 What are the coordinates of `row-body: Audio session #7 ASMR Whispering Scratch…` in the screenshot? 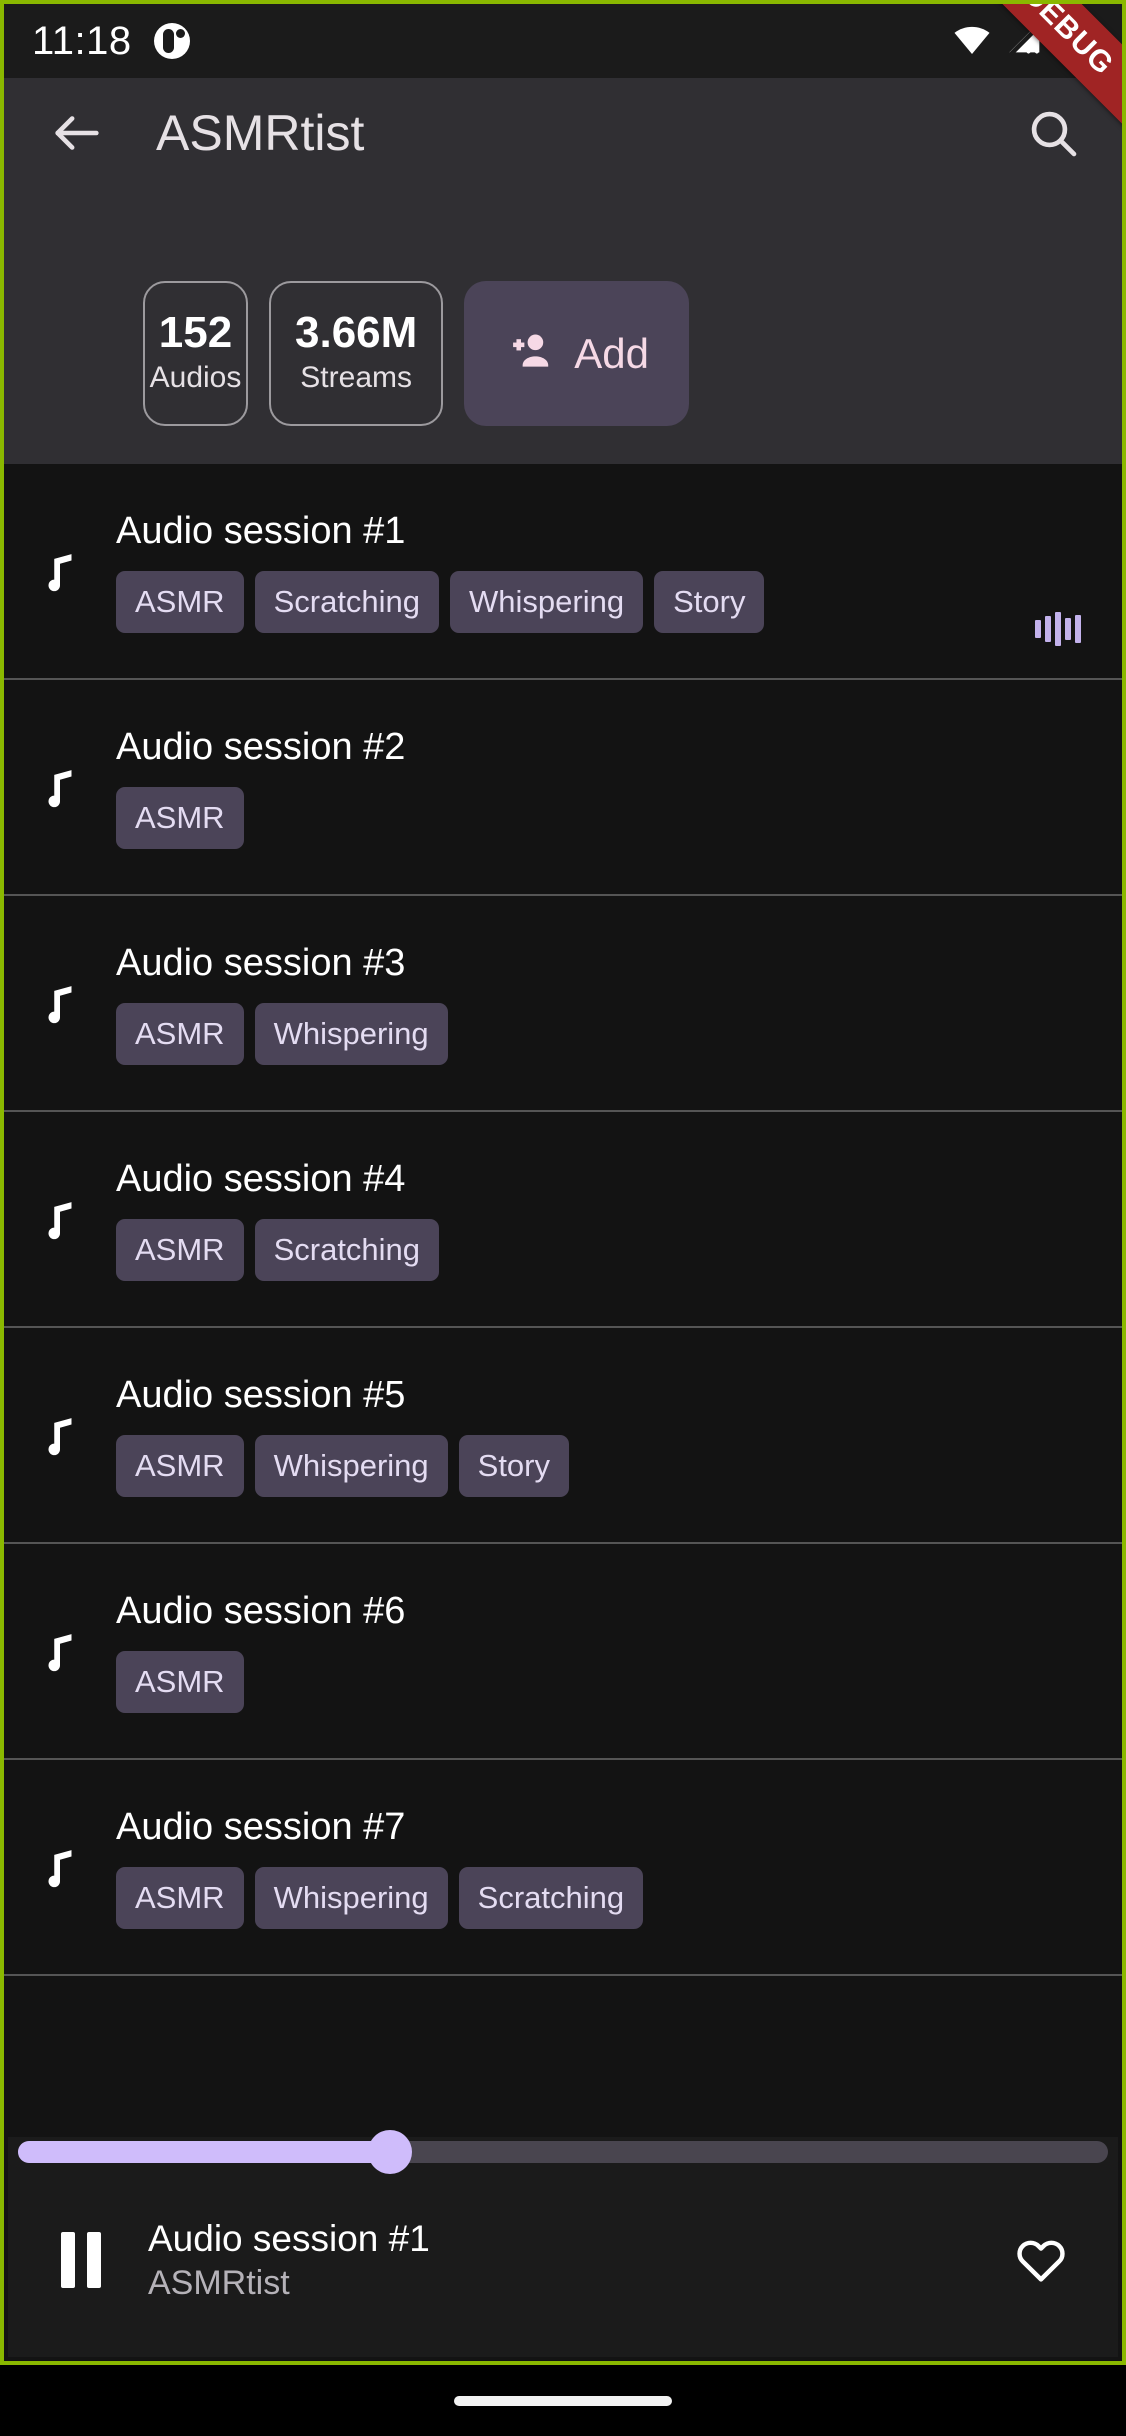 It's located at (567, 1867).